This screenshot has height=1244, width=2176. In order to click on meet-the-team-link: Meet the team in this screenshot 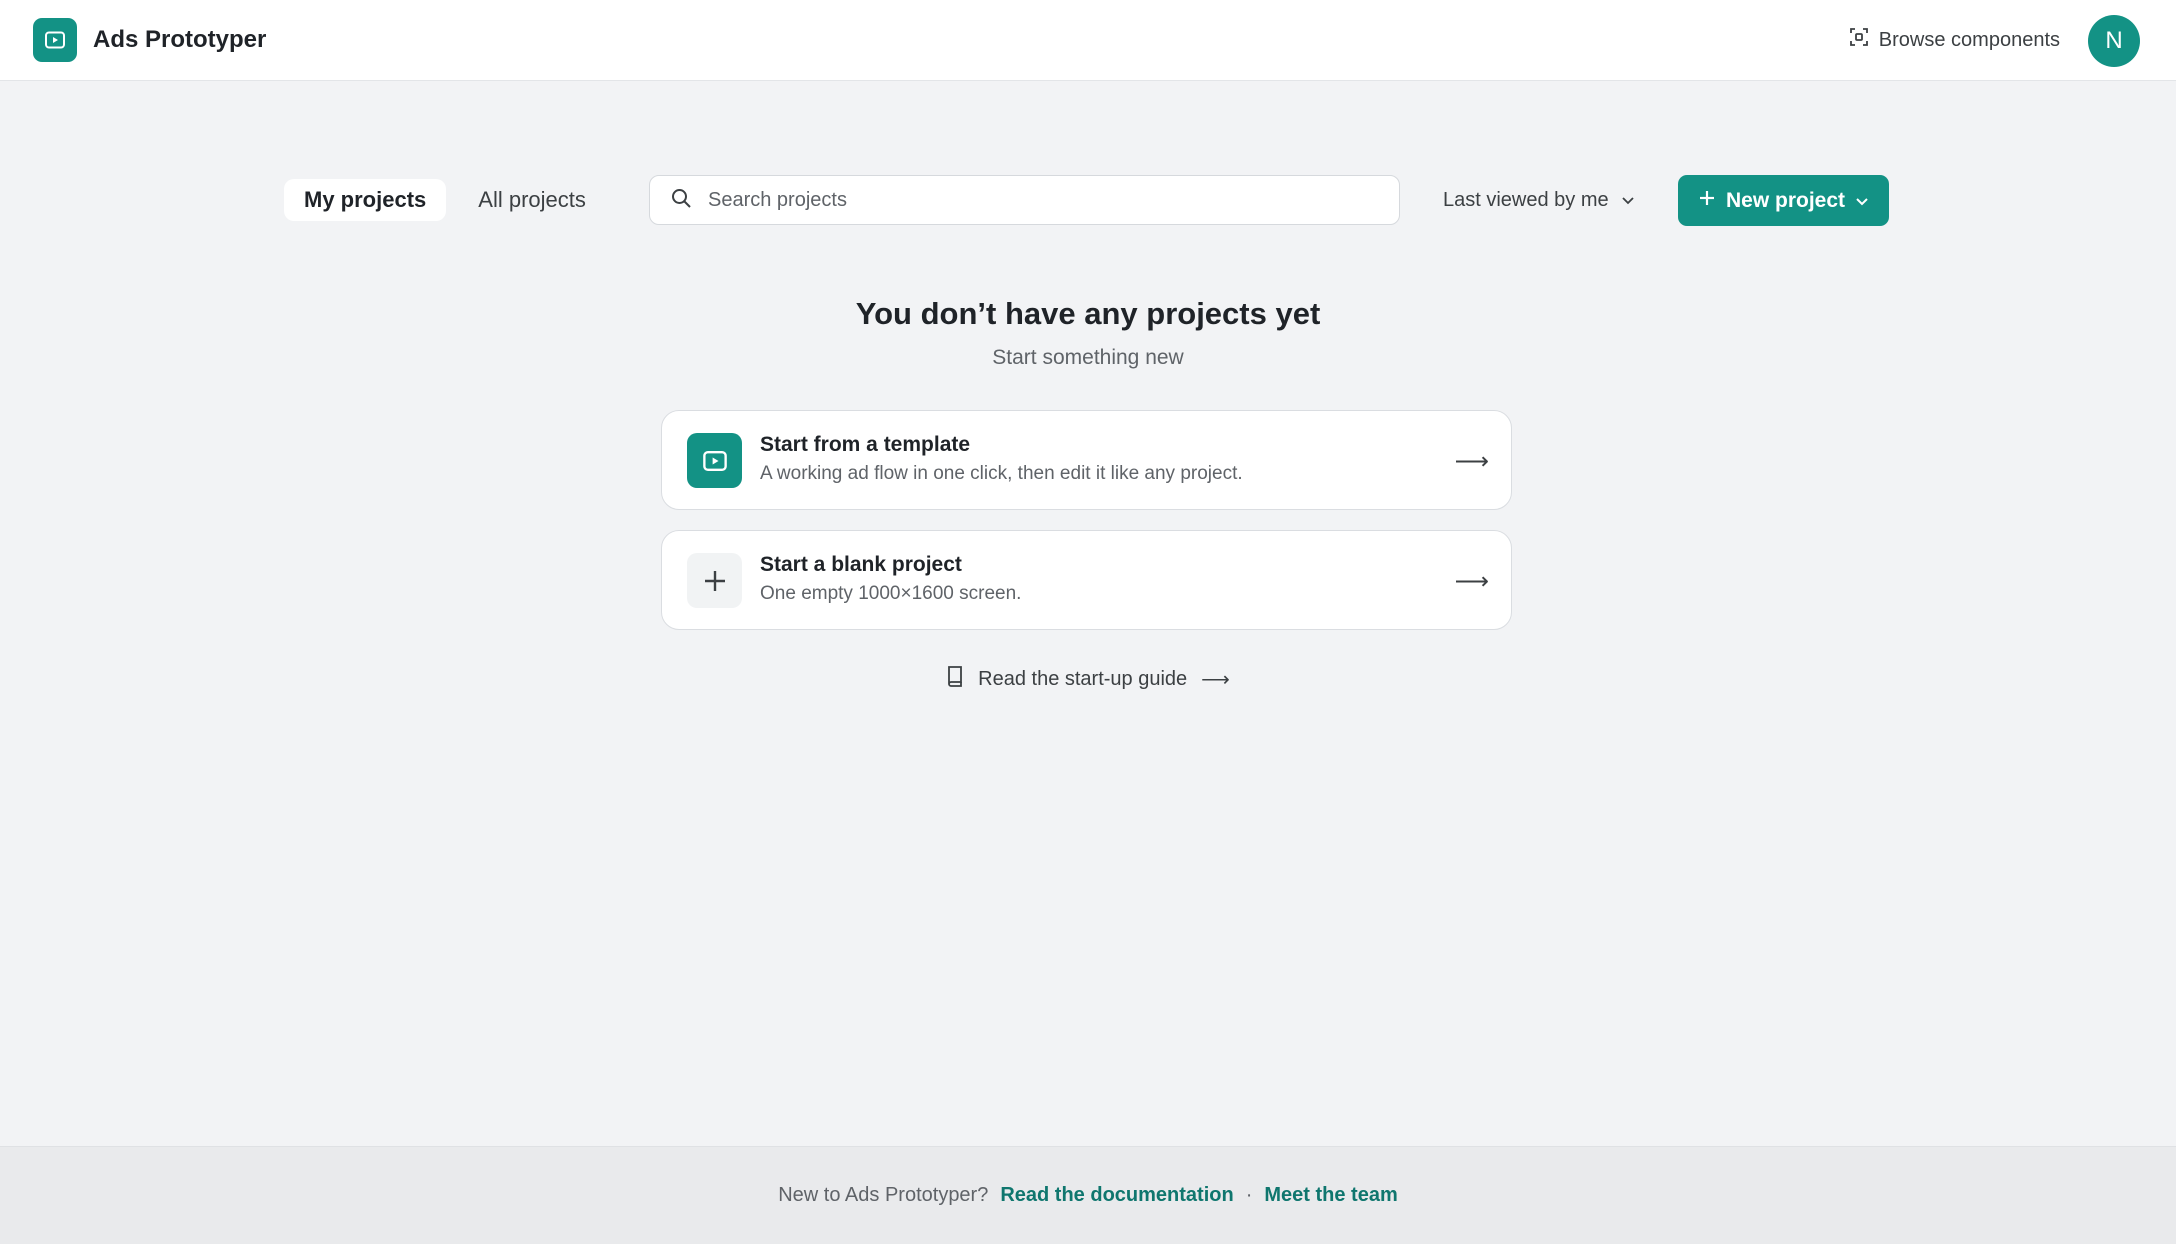, I will do `click(1330, 1195)`.